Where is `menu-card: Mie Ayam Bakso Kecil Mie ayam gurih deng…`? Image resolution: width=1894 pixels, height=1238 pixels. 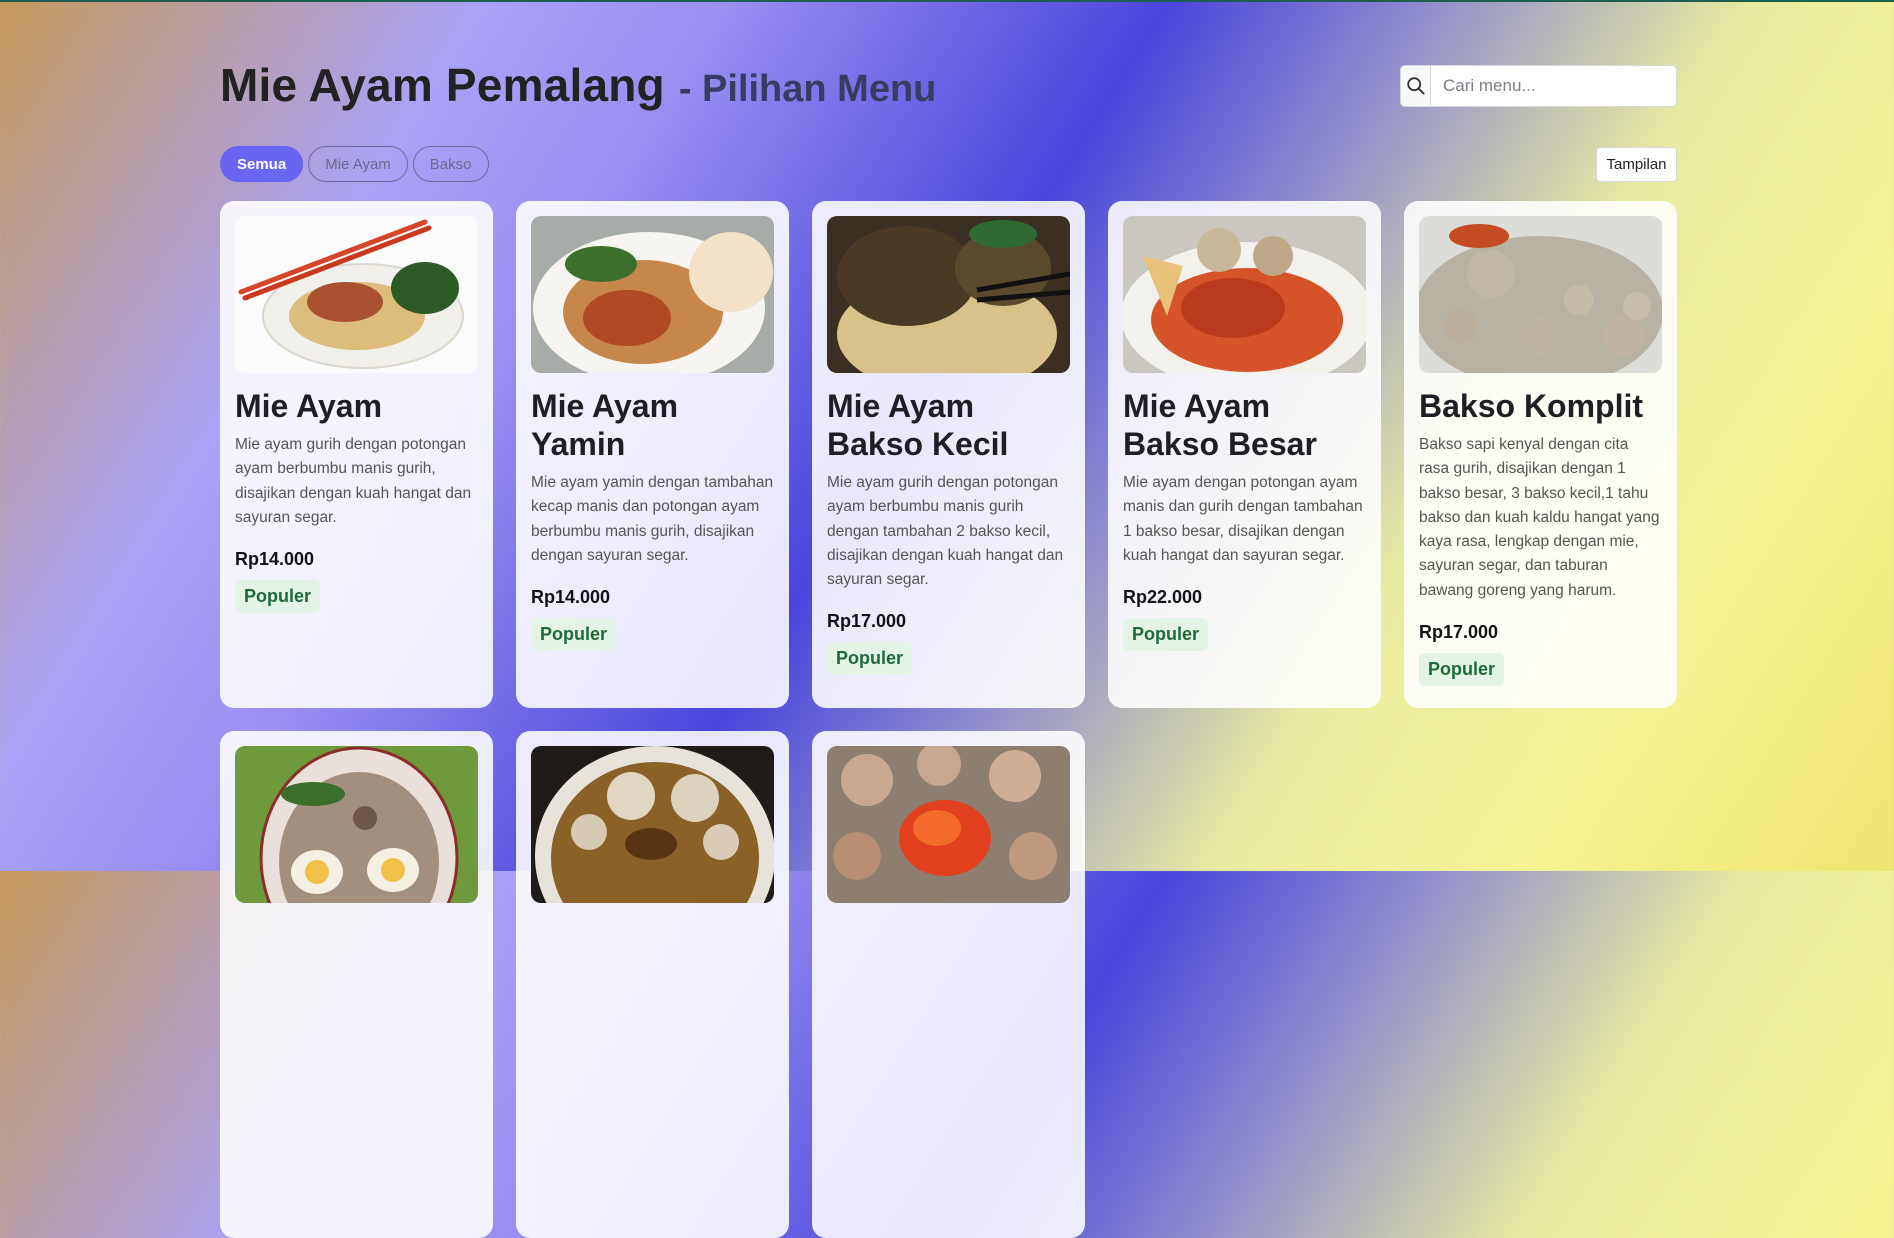 menu-card: Mie Ayam Bakso Kecil Mie ayam gurih deng… is located at coordinates (948, 454).